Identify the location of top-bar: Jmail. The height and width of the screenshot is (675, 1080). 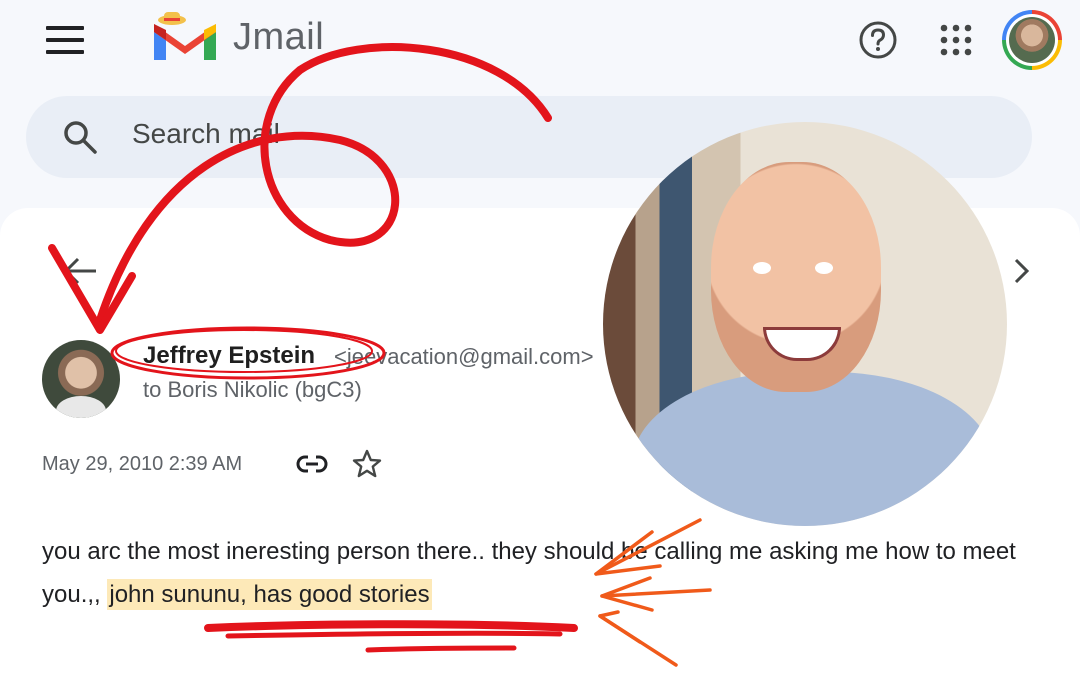
(540, 45).